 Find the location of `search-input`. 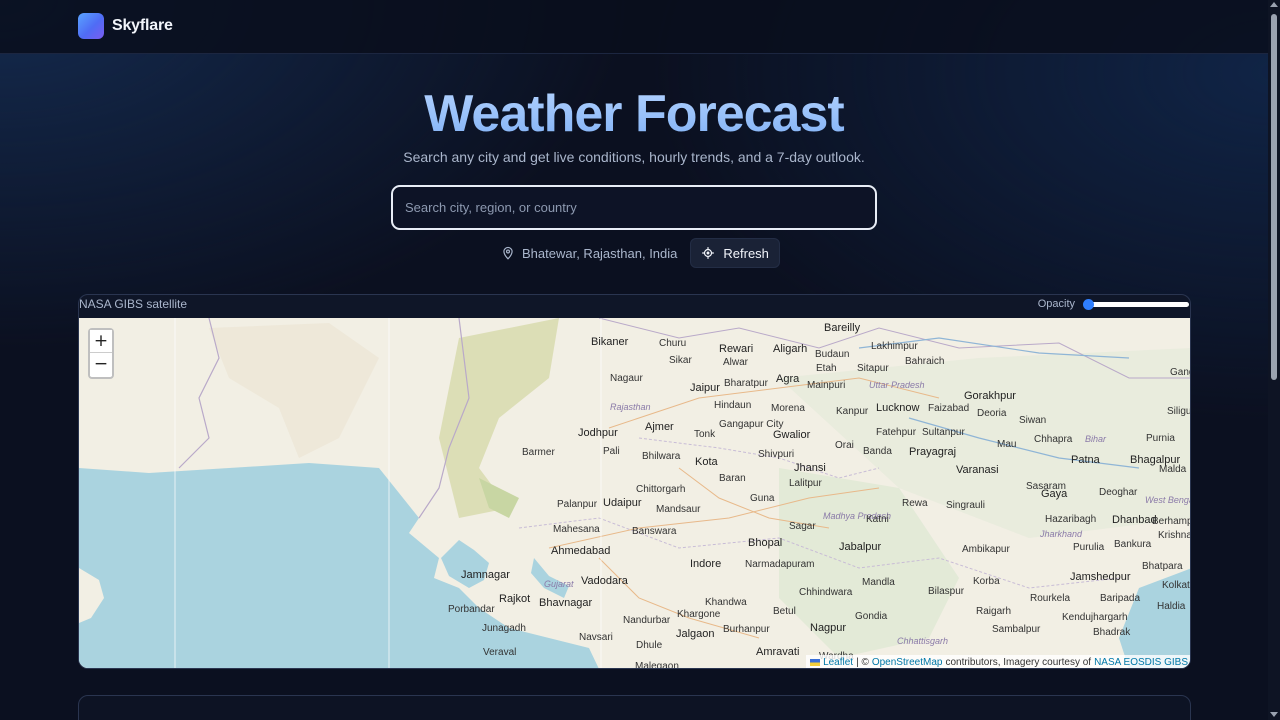

search-input is located at coordinates (634, 207).